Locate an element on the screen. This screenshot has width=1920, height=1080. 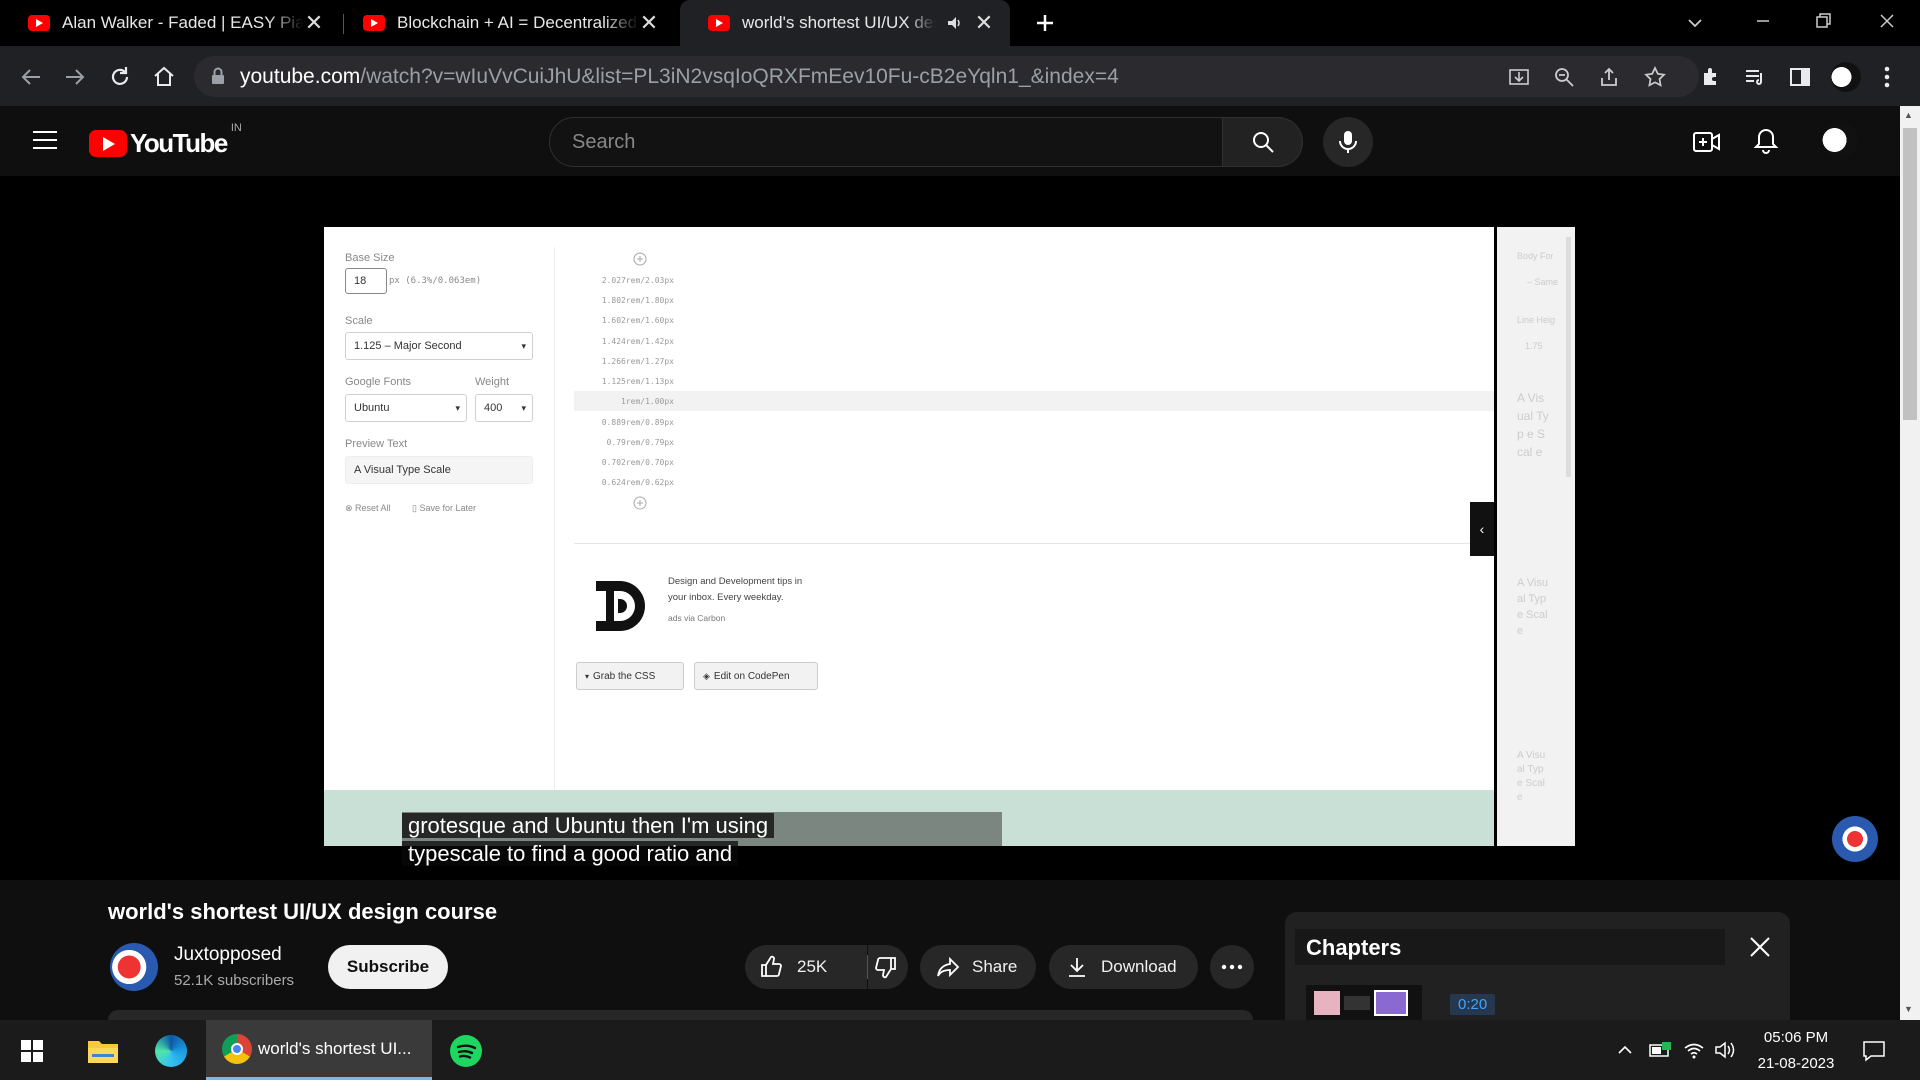
search-button is located at coordinates (1263, 142).